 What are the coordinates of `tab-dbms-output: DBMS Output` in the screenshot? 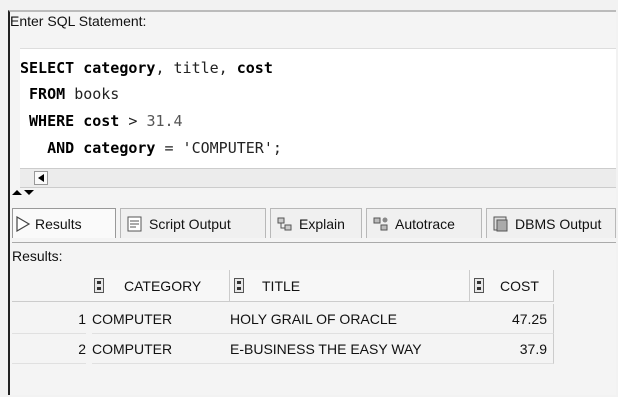 It's located at (551, 223).